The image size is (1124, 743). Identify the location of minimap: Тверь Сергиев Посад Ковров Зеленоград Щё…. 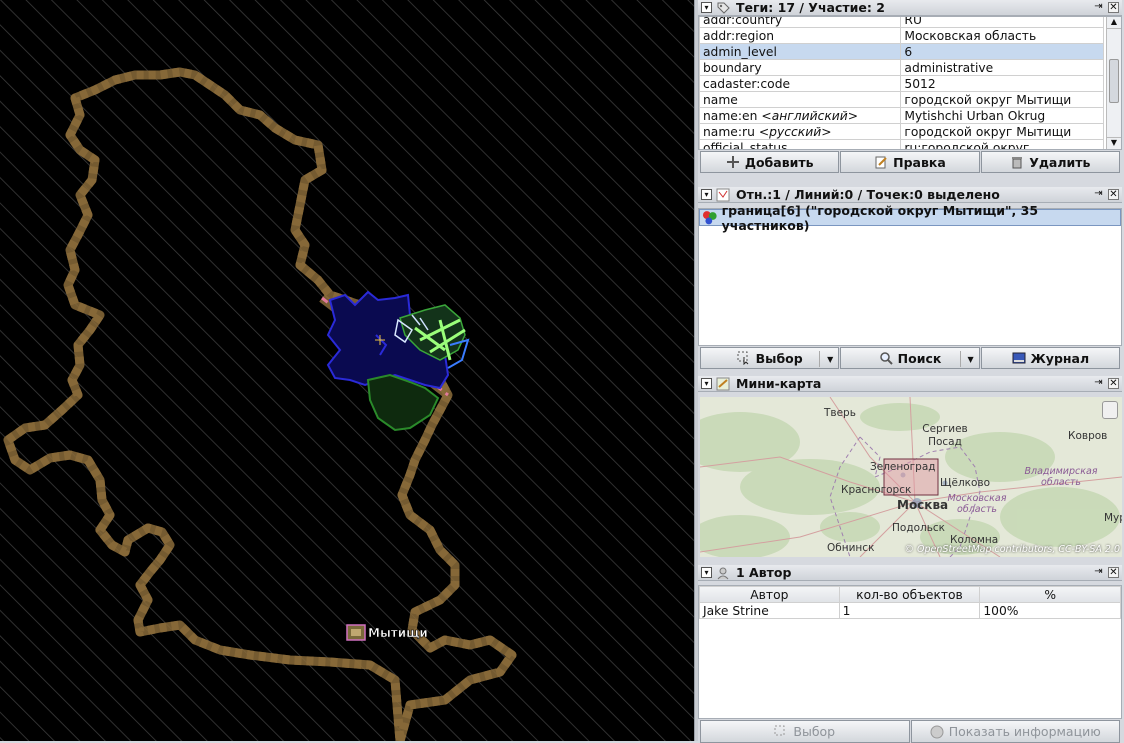
(911, 477).